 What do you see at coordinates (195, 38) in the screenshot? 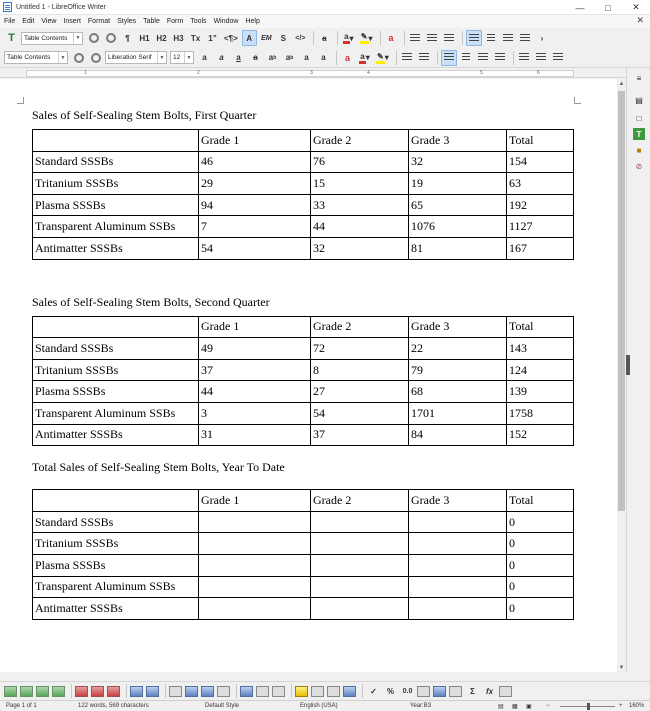
I see `text-body-button: Tx` at bounding box center [195, 38].